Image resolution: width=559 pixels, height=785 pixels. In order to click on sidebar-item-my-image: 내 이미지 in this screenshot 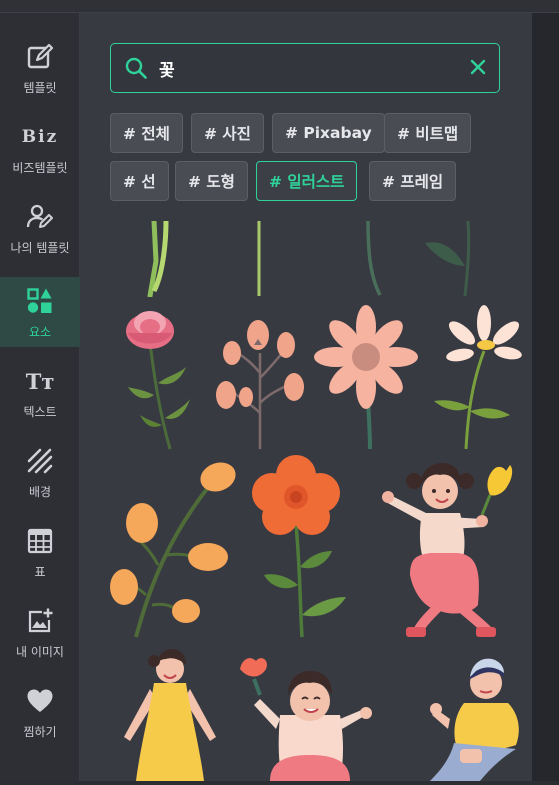, I will do `click(40, 632)`.